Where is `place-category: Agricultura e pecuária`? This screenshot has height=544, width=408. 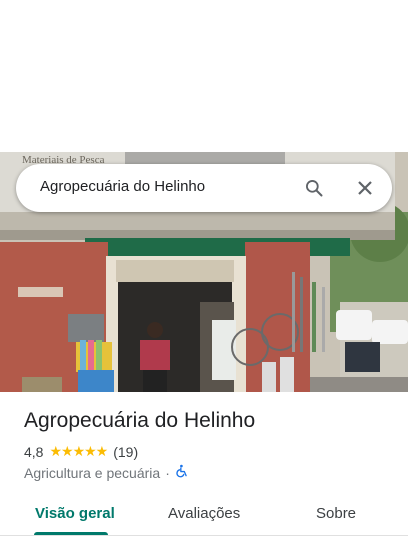 place-category: Agricultura e pecuária is located at coordinates (92, 472).